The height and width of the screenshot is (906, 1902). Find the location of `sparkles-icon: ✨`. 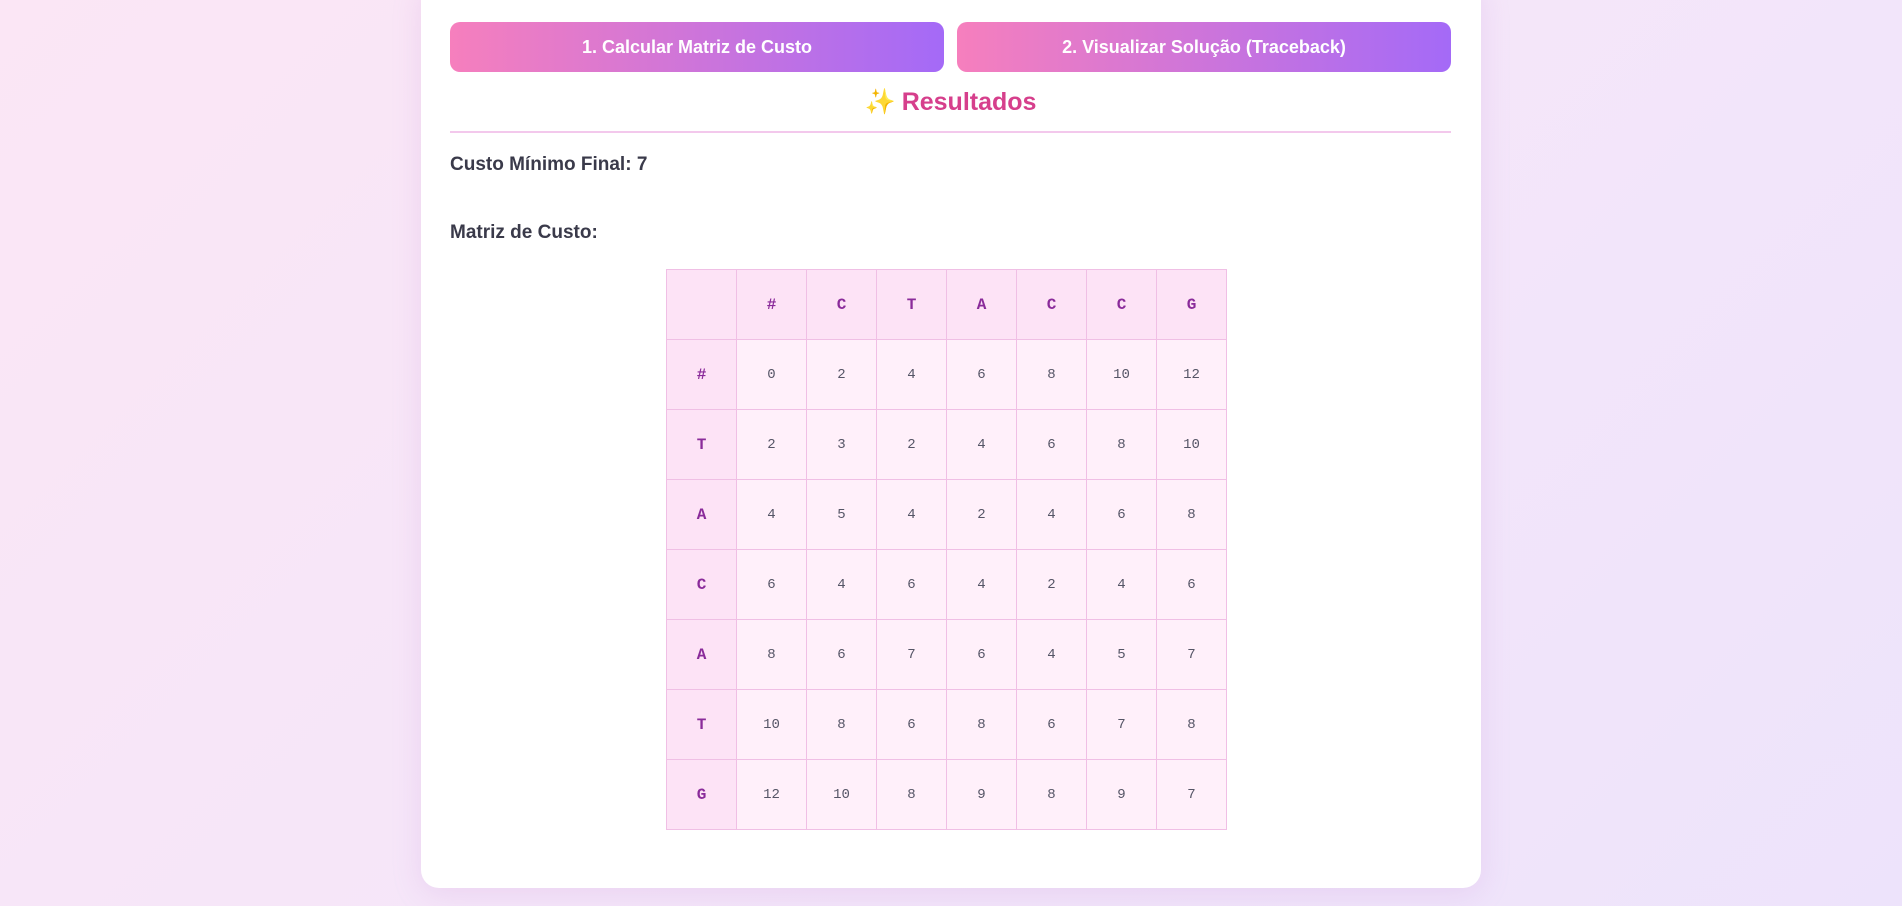

sparkles-icon: ✨ is located at coordinates (880, 102).